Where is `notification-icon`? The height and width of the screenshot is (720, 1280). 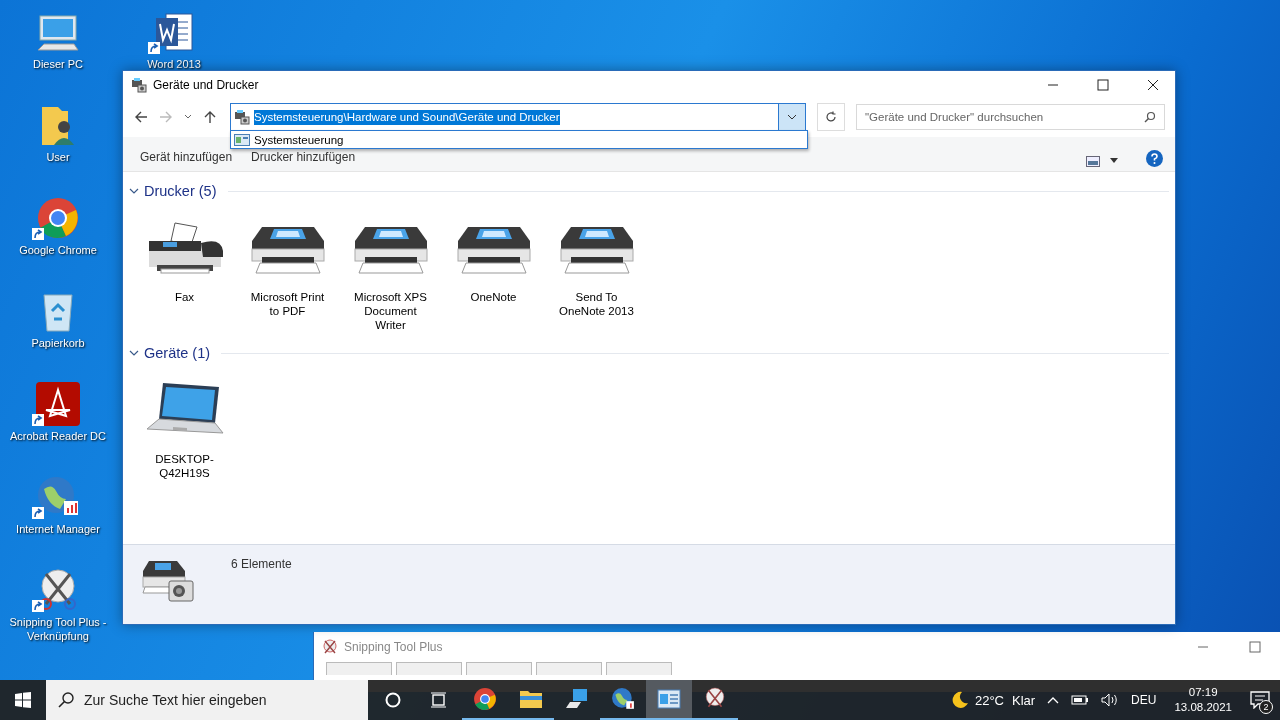
notification-icon is located at coordinates (1260, 700).